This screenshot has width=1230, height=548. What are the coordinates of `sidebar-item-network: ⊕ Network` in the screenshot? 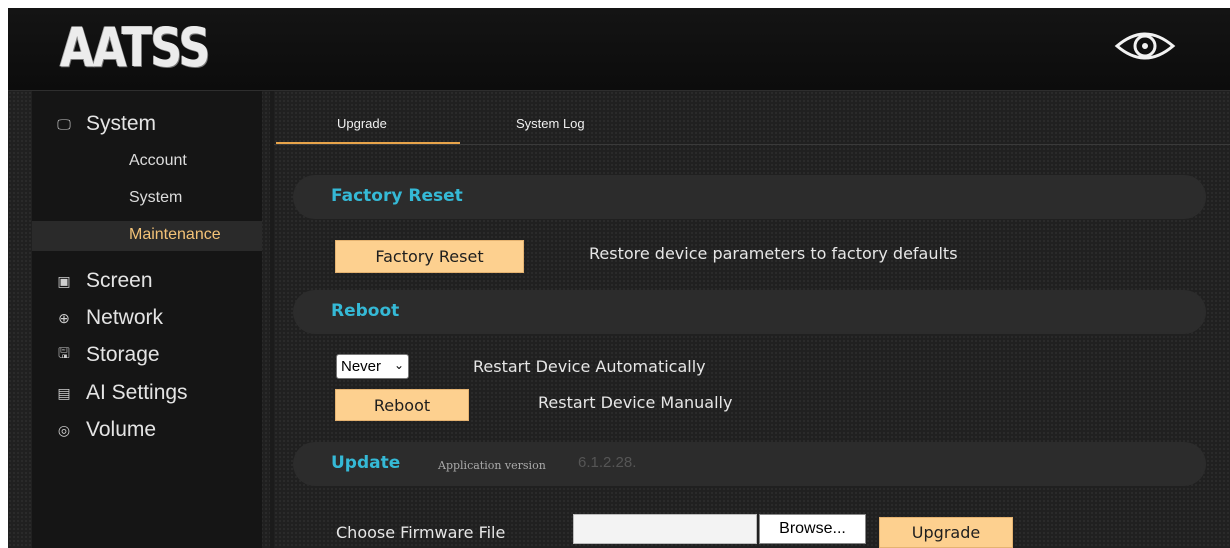 It's located at (109, 318).